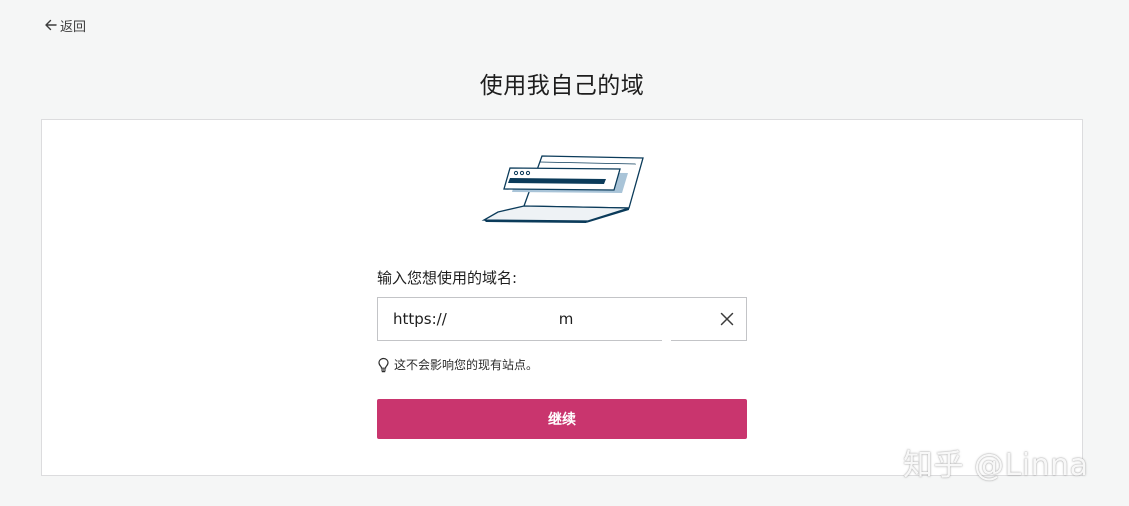 The image size is (1129, 506). What do you see at coordinates (996, 465) in the screenshot?
I see `watermark-text: 知乎 @Linna` at bounding box center [996, 465].